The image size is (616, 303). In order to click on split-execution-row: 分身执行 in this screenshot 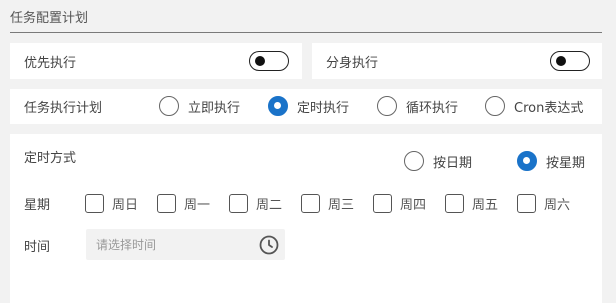, I will do `click(457, 61)`.